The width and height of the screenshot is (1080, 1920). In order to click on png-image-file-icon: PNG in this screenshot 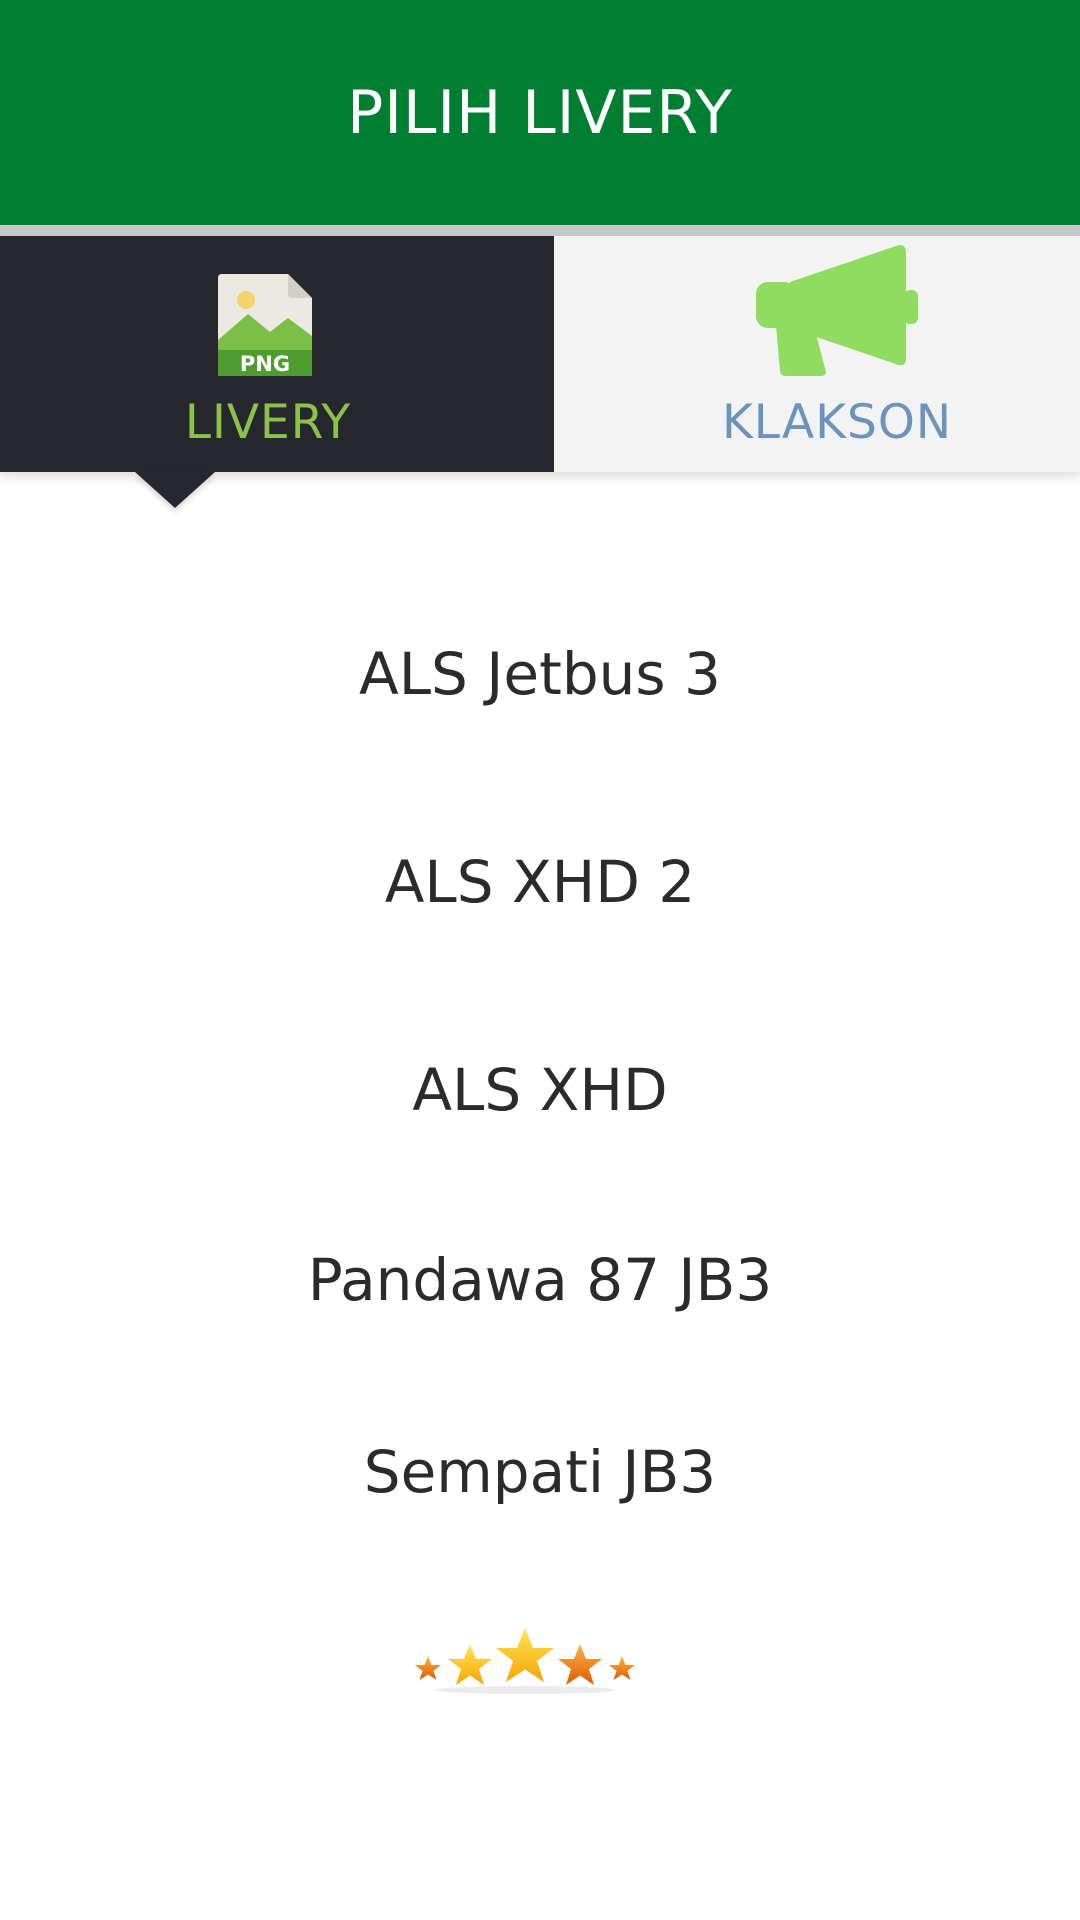, I will do `click(265, 325)`.